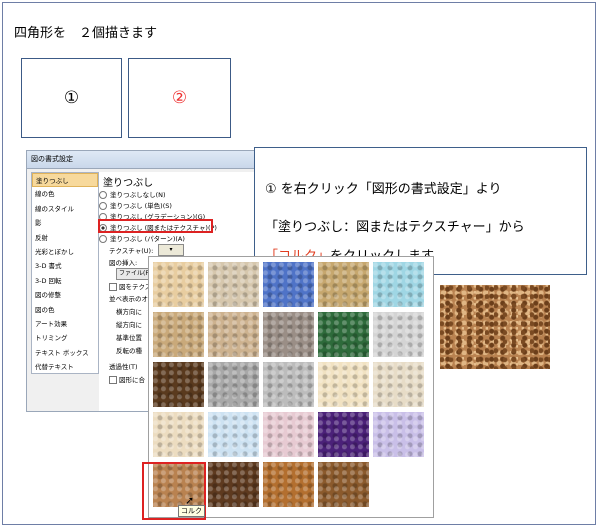  I want to click on dialog-title: 図の書式設定, so click(158, 160).